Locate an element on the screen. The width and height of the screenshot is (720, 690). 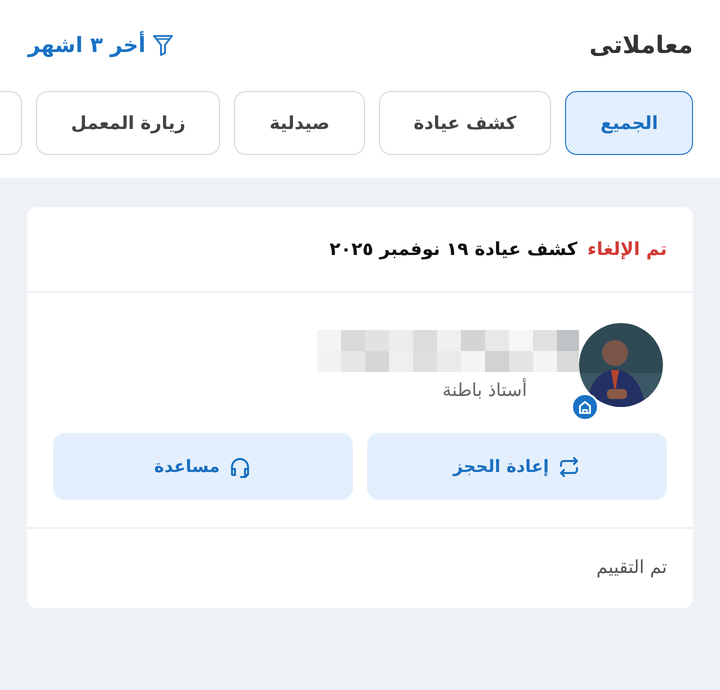
filter-tab: زيارة المعمل is located at coordinates (128, 123).